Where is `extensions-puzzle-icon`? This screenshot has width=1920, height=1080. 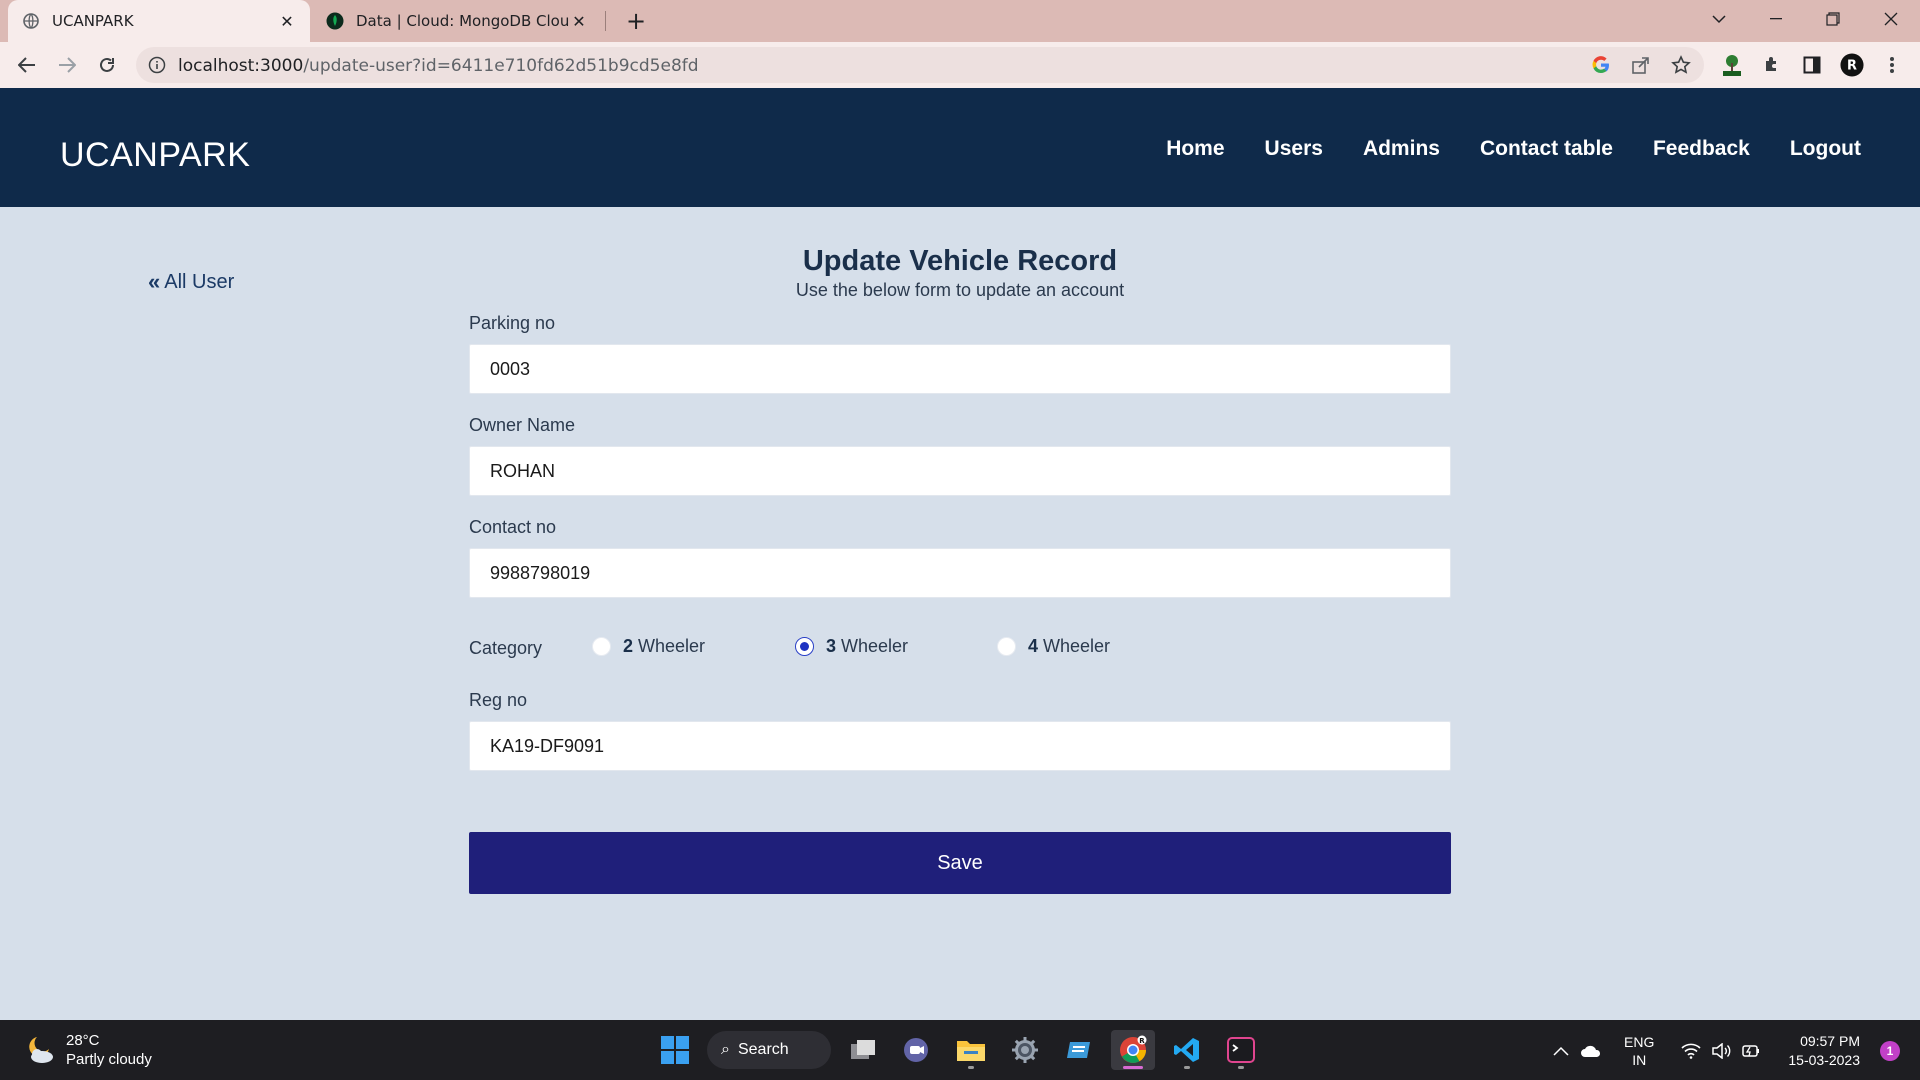
extensions-puzzle-icon is located at coordinates (1772, 65).